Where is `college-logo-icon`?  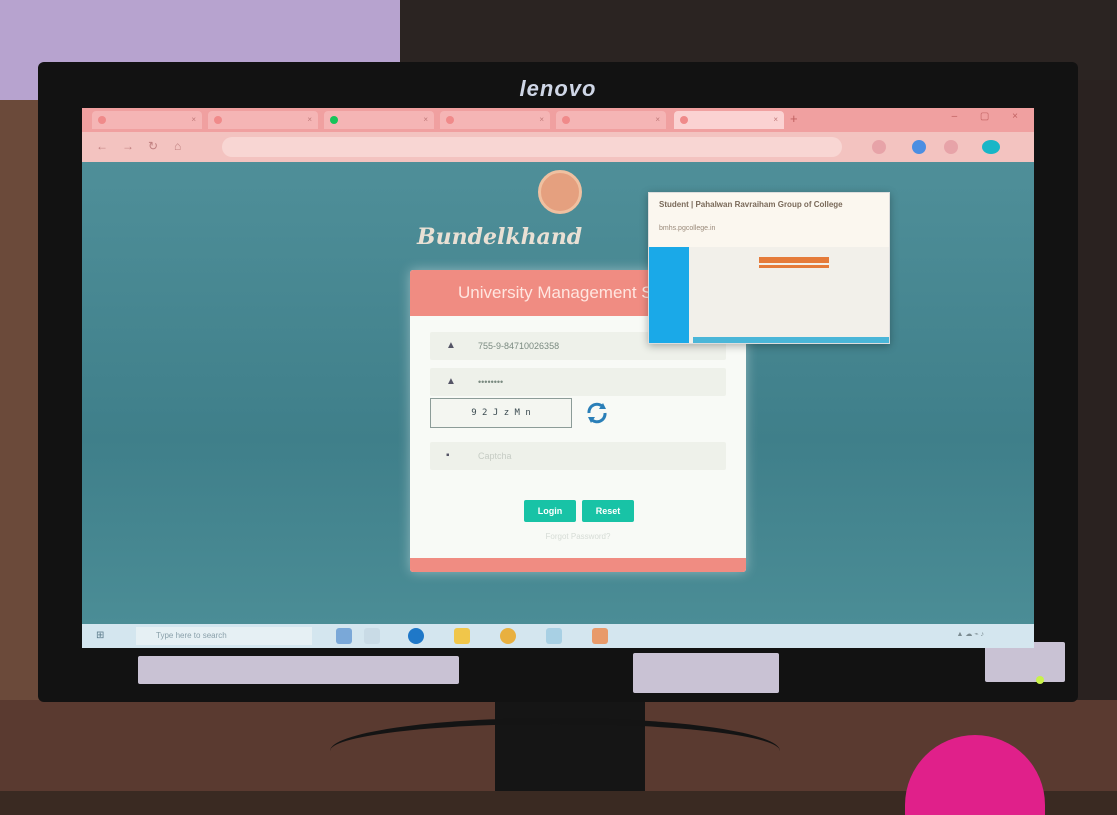
college-logo-icon is located at coordinates (560, 192).